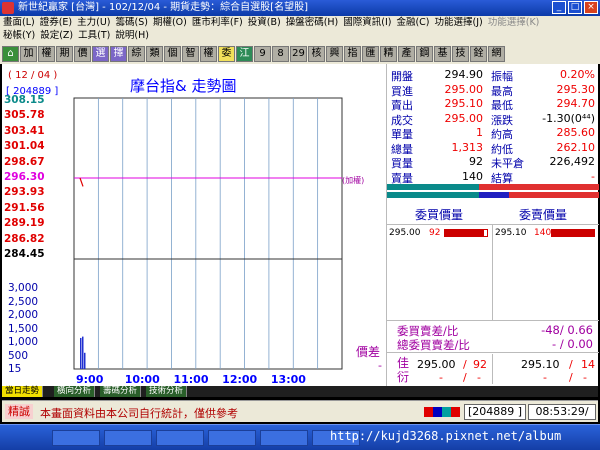 The width and height of the screenshot is (600, 450). I want to click on time-tick-label: 12:00, so click(240, 379).